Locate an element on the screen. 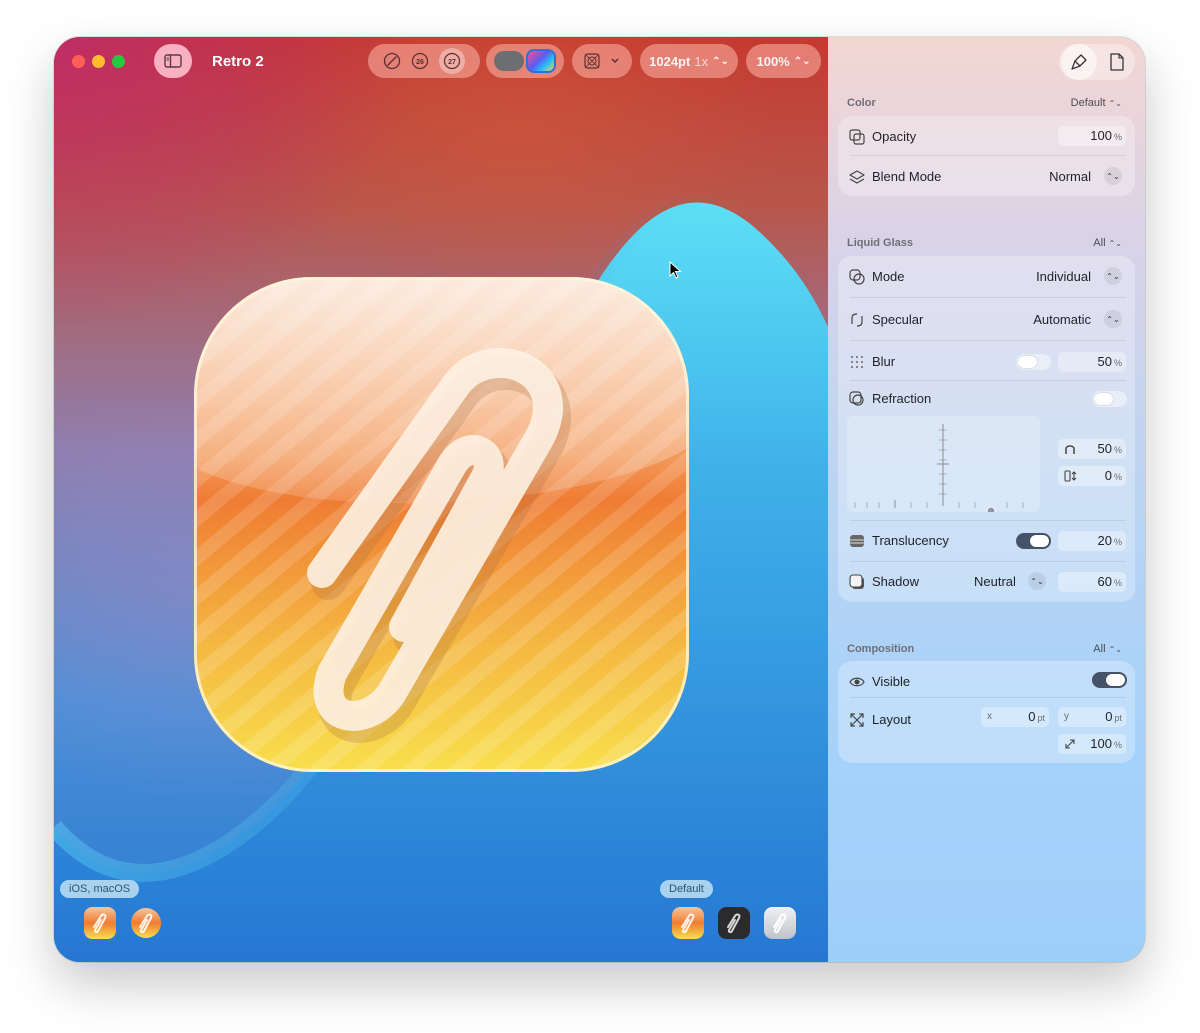  layout-x-value: 0 is located at coordinates (1032, 716).